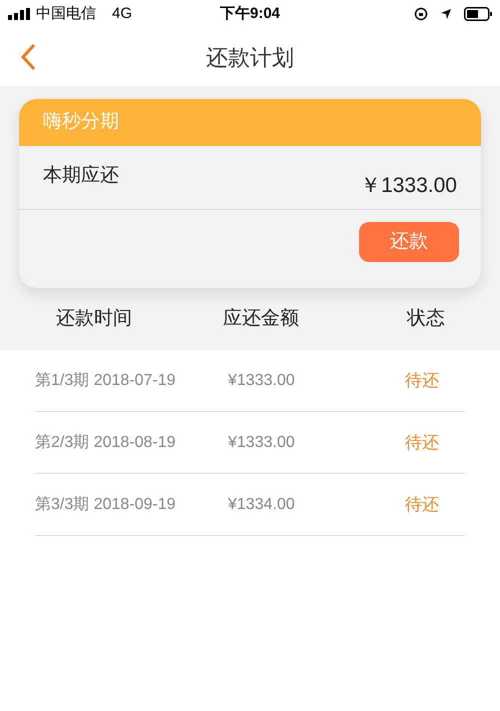 The height and width of the screenshot is (711, 500). Describe the element at coordinates (81, 176) in the screenshot. I see `due-label: 本期应还` at that location.